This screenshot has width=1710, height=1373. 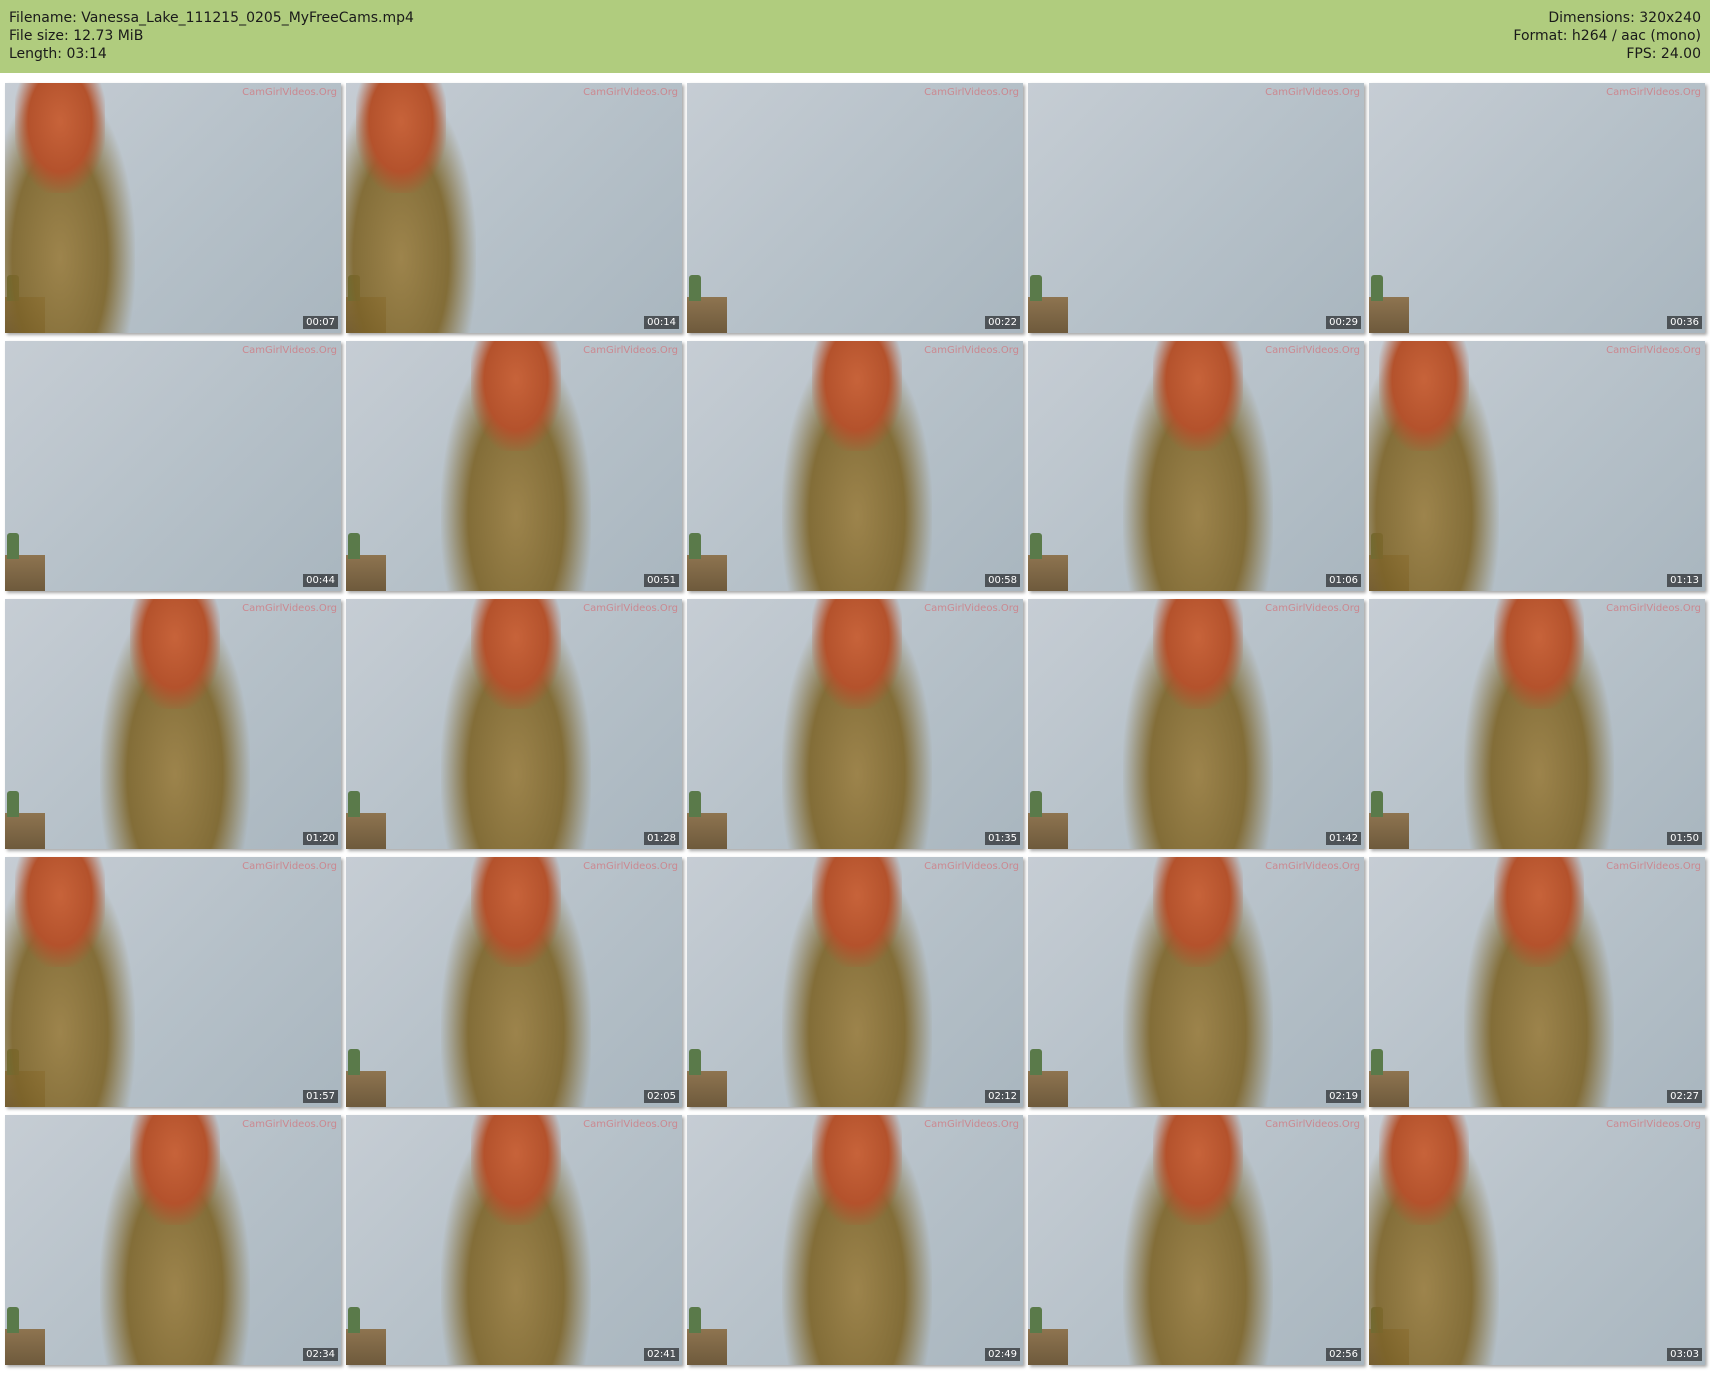 I want to click on timestamp-label: 00:29, so click(x=1343, y=322).